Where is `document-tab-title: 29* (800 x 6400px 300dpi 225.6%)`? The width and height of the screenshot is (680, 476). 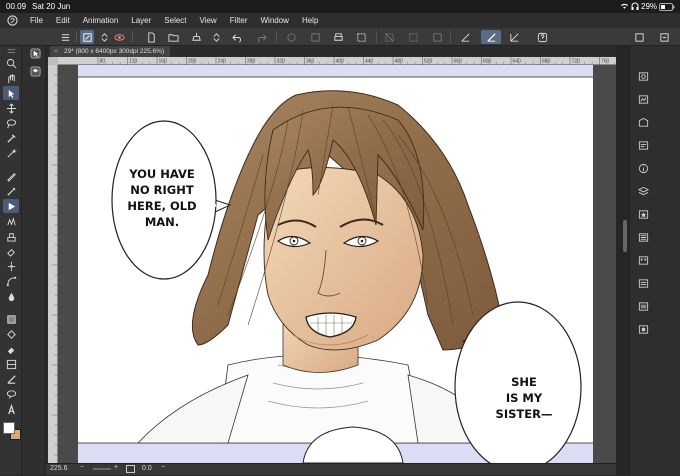
document-tab-title: 29* (800 x 6400px 300dpi 225.6%) is located at coordinates (114, 51).